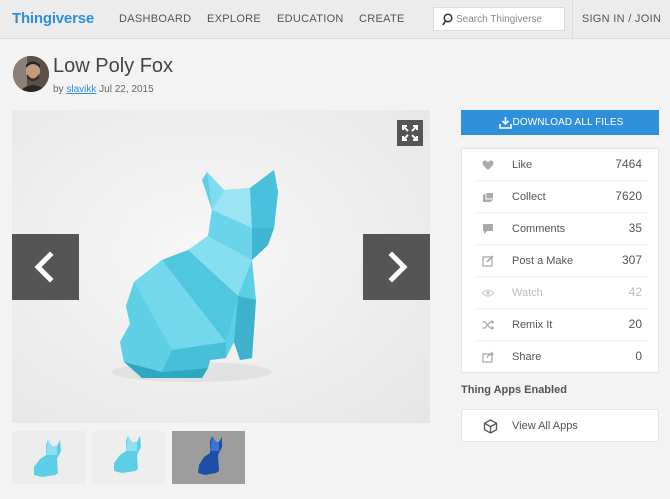  I want to click on search-input, so click(508, 19).